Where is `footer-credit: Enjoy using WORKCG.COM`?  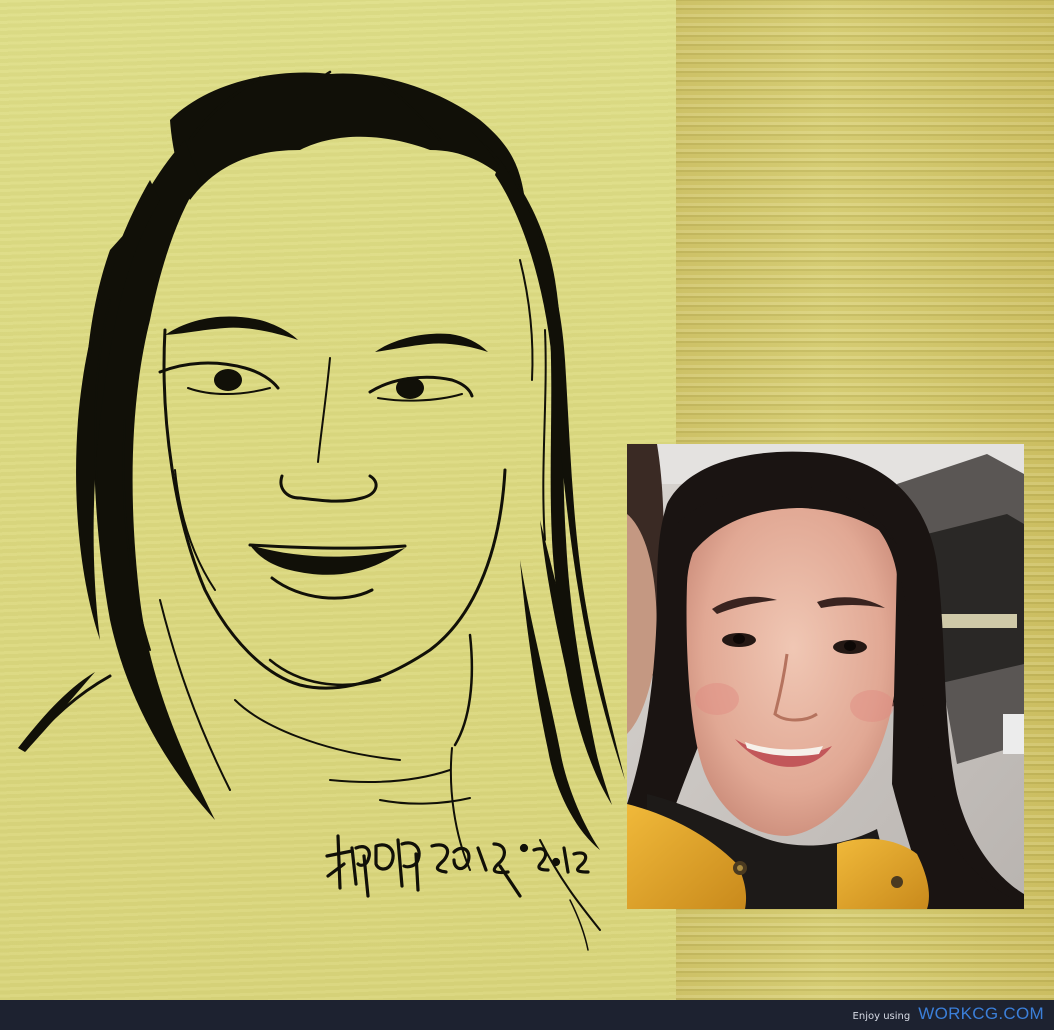 footer-credit: Enjoy using WORKCG.COM is located at coordinates (948, 1014).